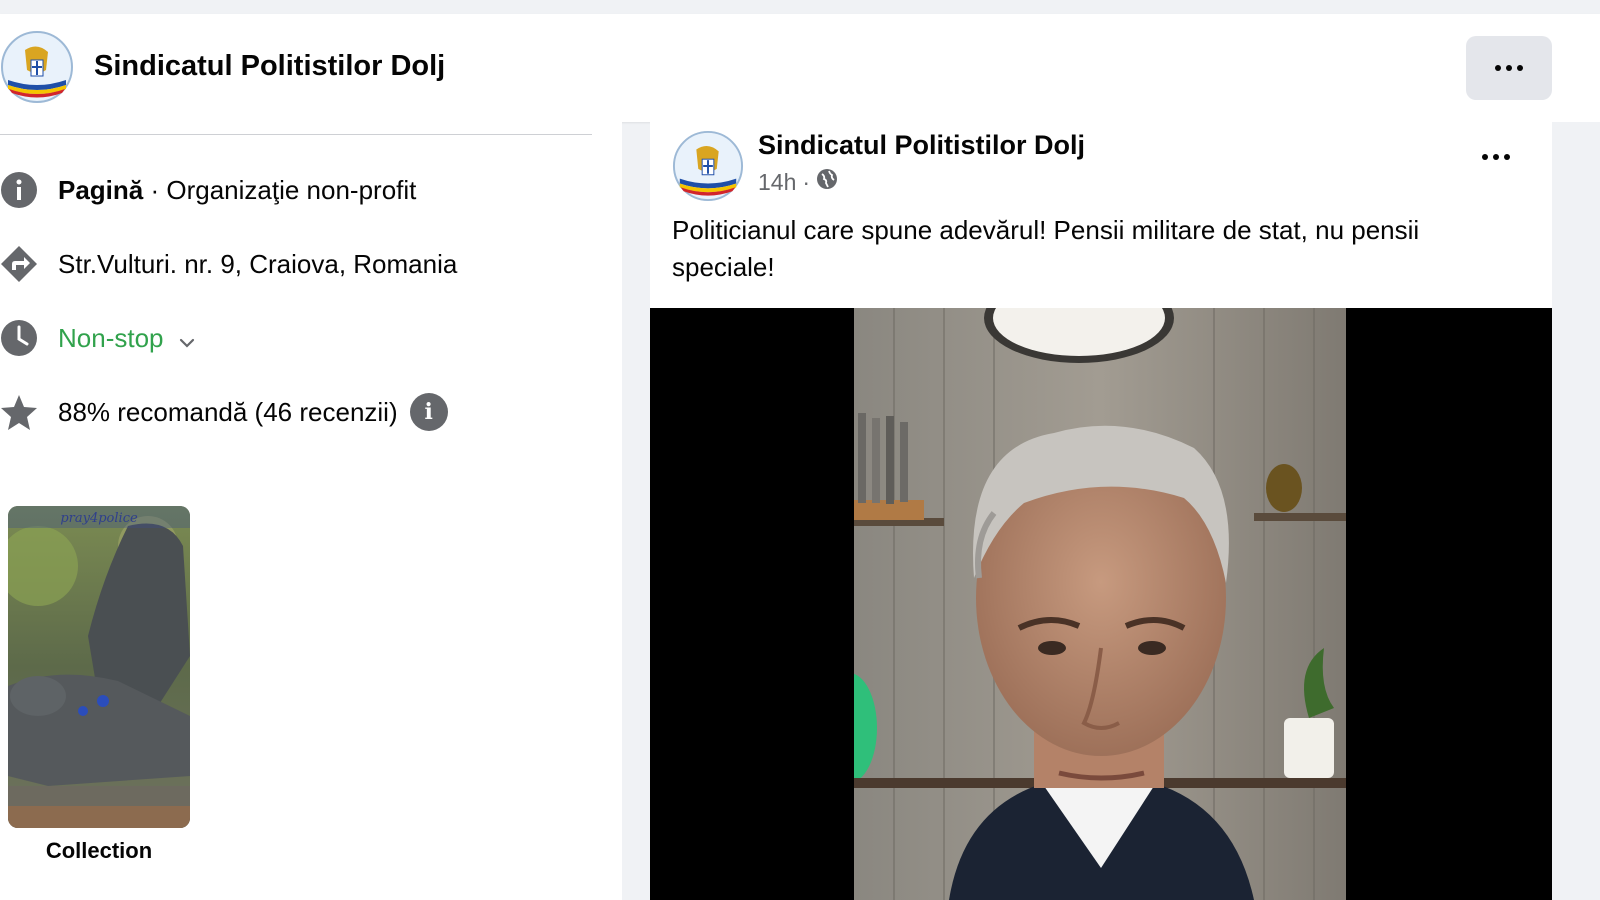  I want to click on browser-top-strip, so click(800, 7).